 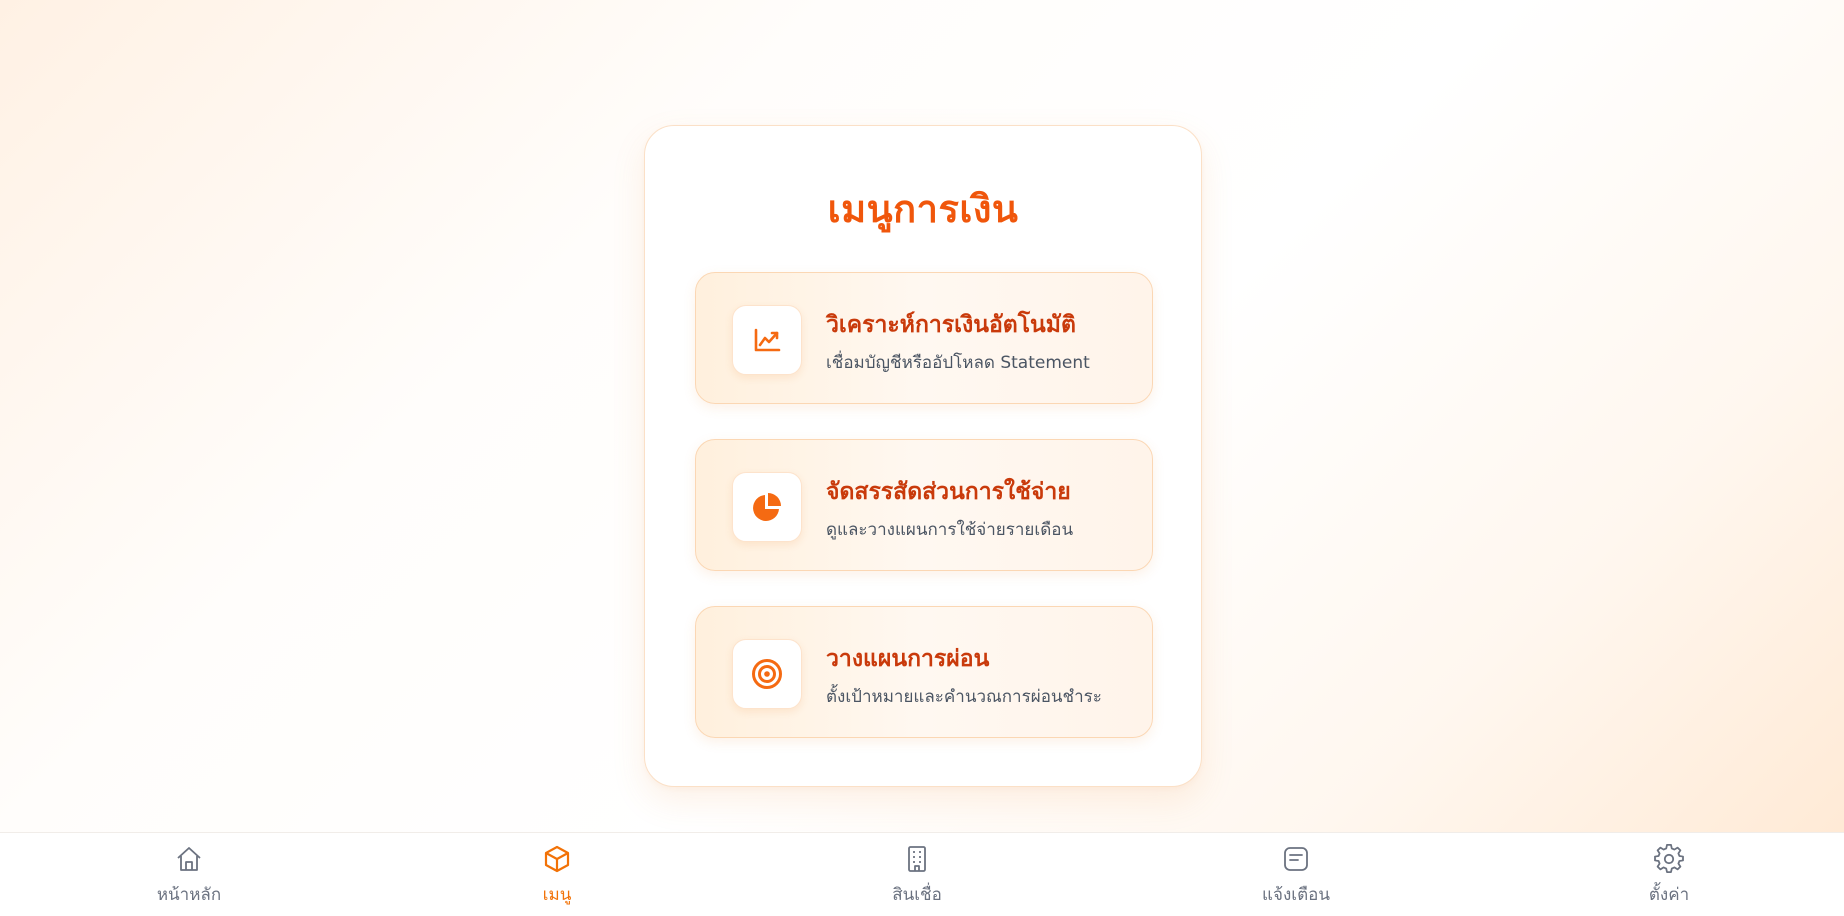 What do you see at coordinates (1296, 878) in the screenshot?
I see `nav-item-notifications: แจ้งเตือน` at bounding box center [1296, 878].